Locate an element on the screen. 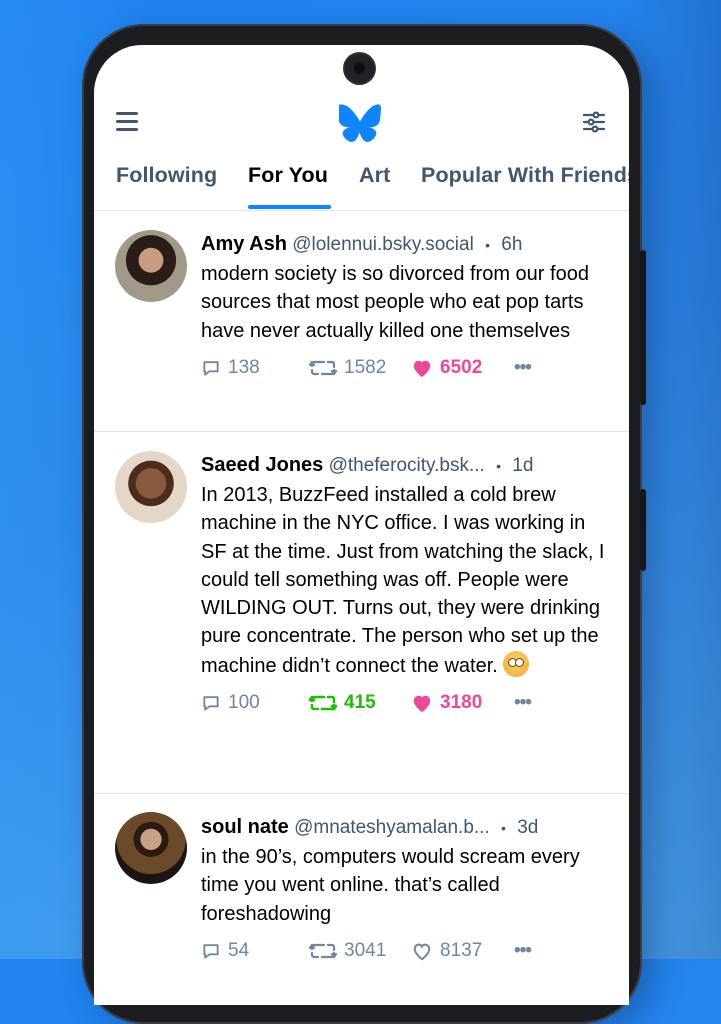 Image resolution: width=721 pixels, height=1024 pixels. flushed-face-emoji is located at coordinates (516, 663).